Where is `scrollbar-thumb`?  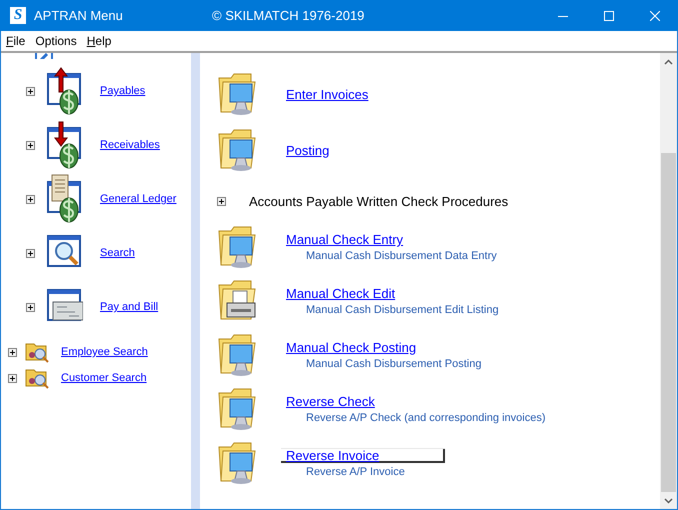
scrollbar-thumb is located at coordinates (668, 322).